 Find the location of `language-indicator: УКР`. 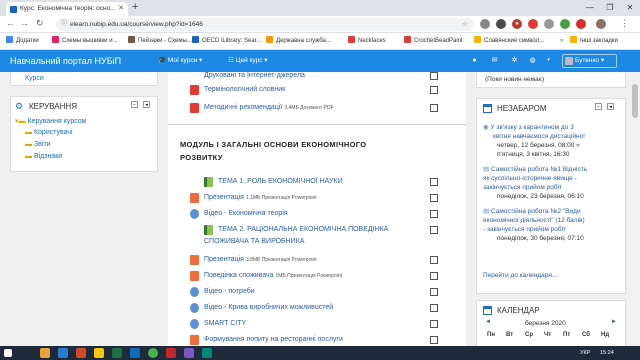

language-indicator: УКР is located at coordinates (585, 353).